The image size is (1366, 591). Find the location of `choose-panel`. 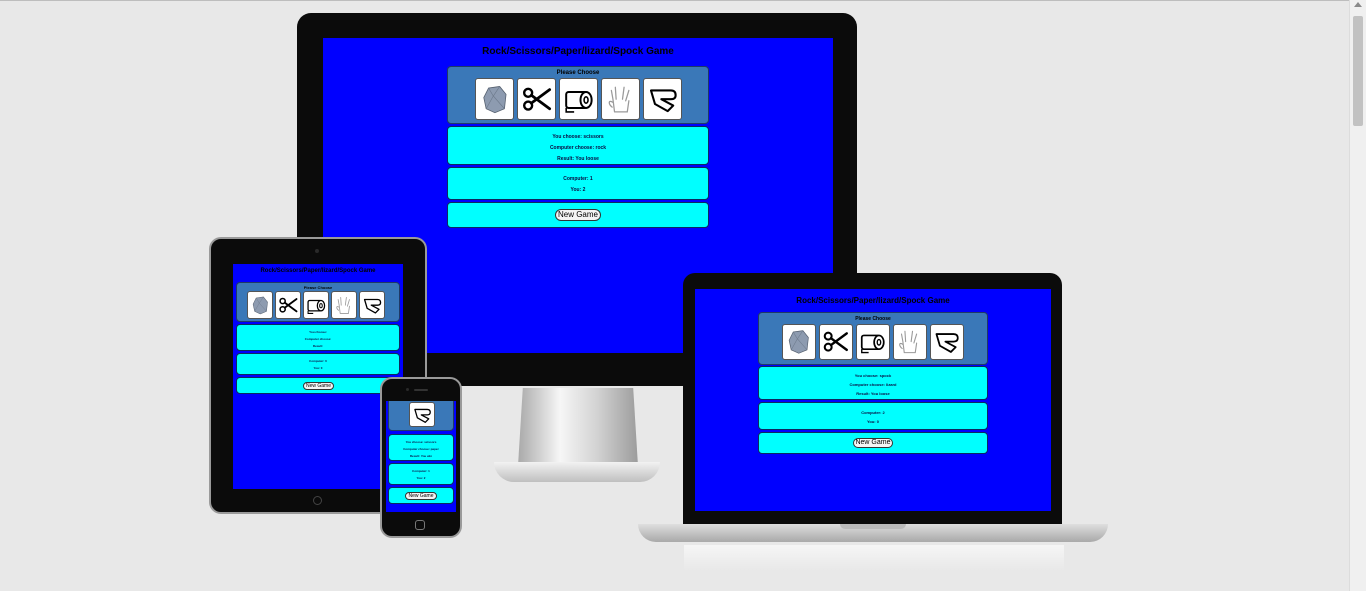

choose-panel is located at coordinates (421, 416).